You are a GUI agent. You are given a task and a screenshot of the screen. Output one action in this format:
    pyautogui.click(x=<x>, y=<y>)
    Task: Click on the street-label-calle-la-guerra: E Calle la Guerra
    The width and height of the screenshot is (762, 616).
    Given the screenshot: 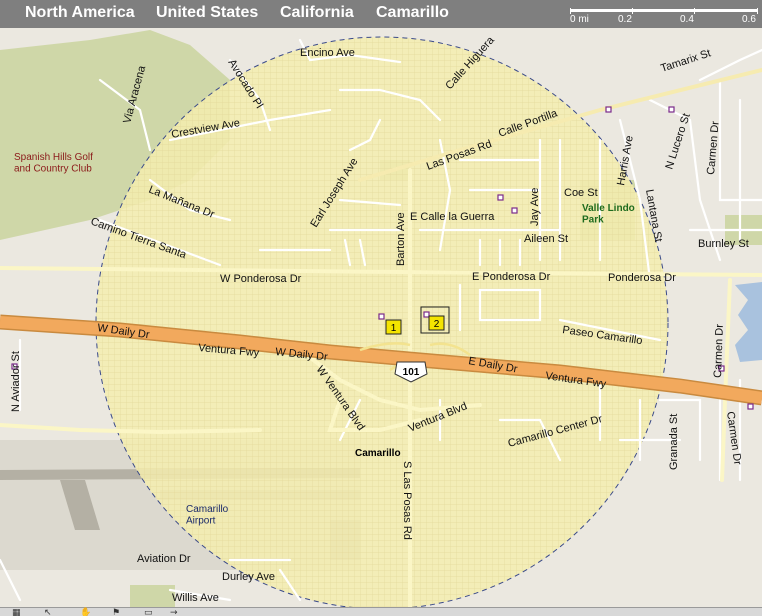 What is the action you would take?
    pyautogui.click(x=452, y=217)
    